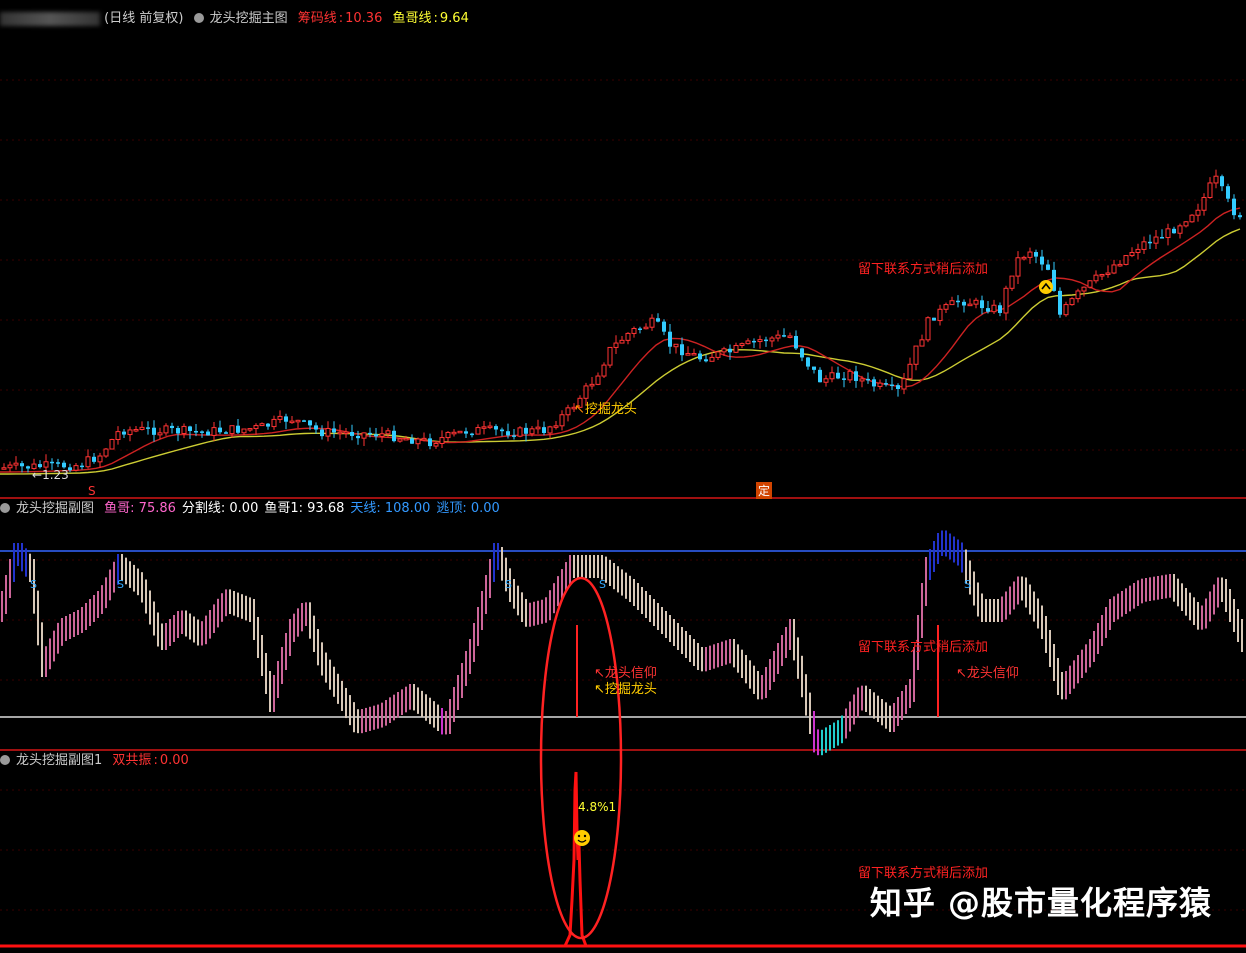 The image size is (1246, 953). I want to click on s-marker-main: S, so click(92, 491).